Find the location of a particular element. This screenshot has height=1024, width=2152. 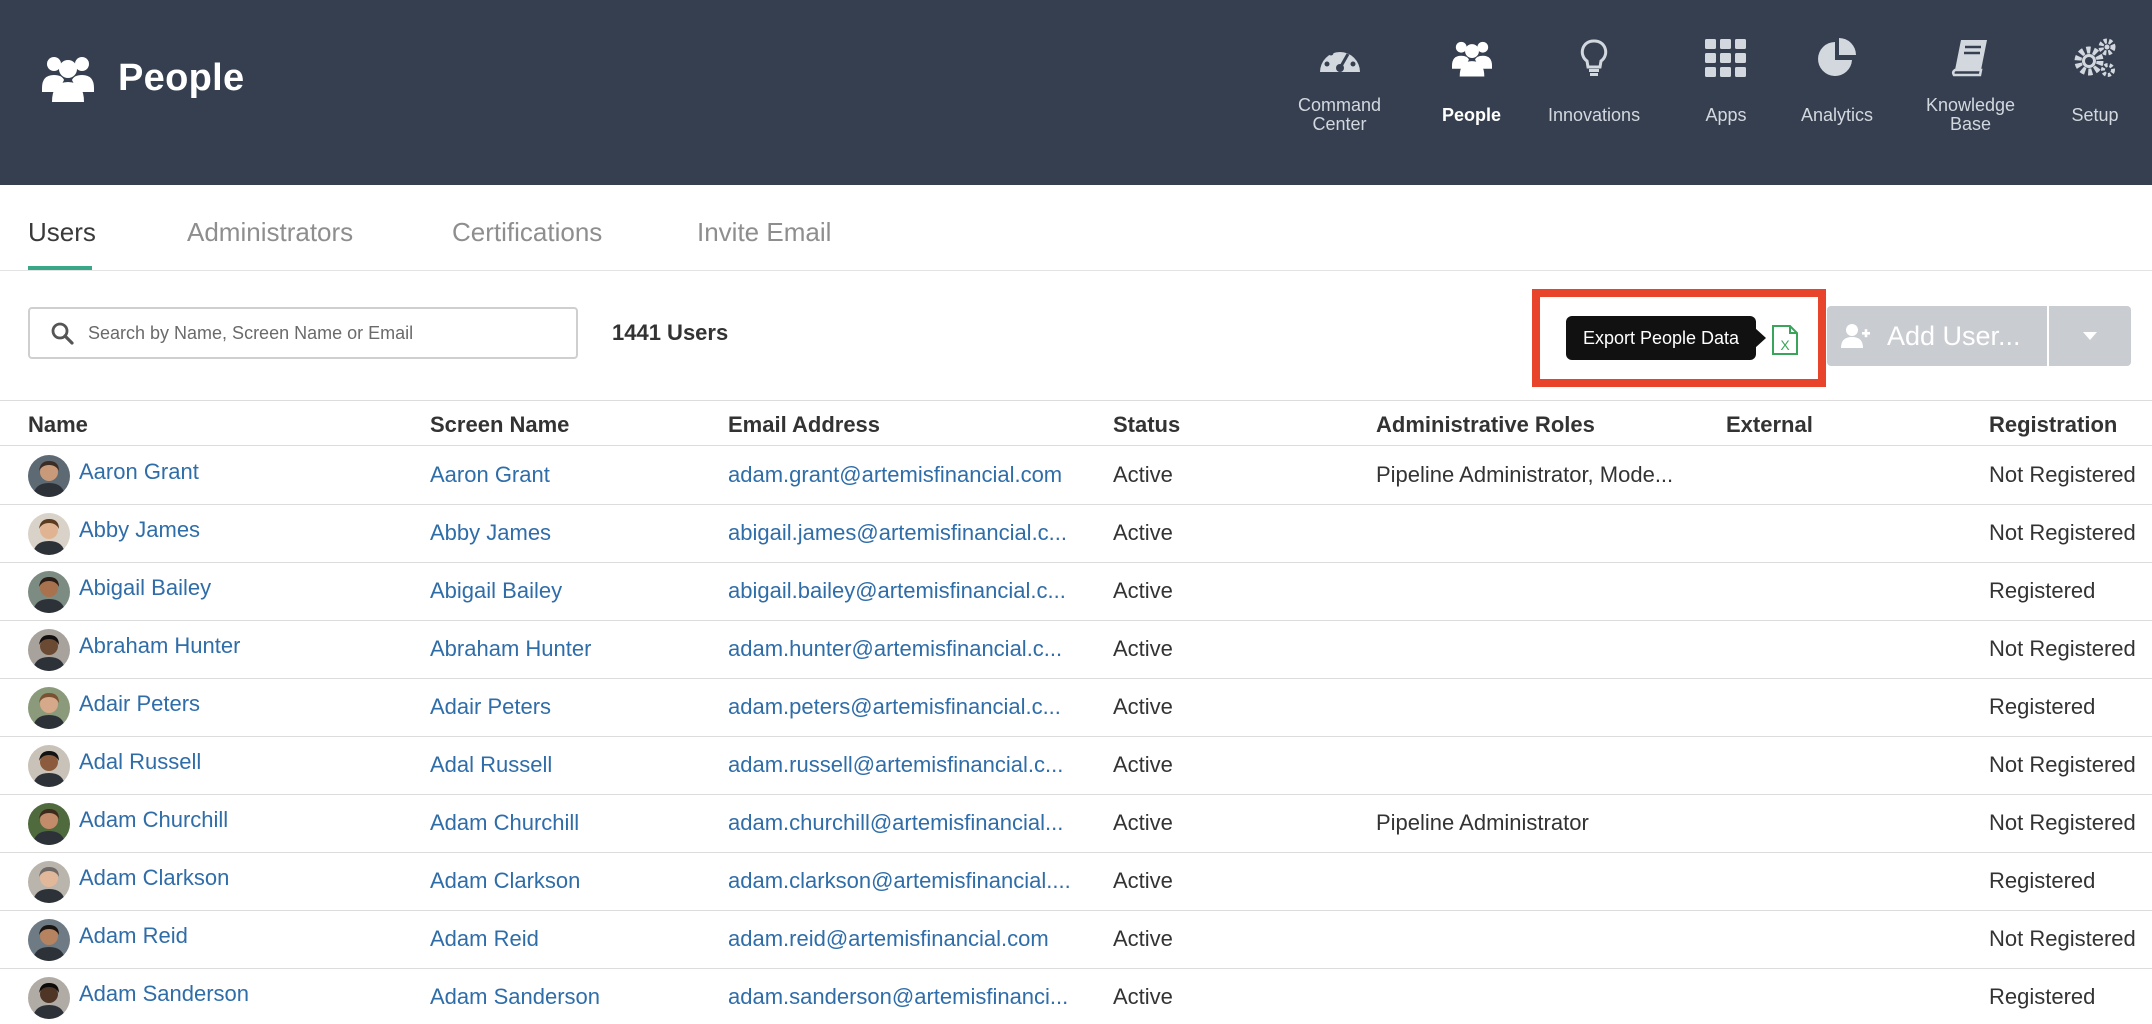

tooltip-arrow is located at coordinates (1760, 338).